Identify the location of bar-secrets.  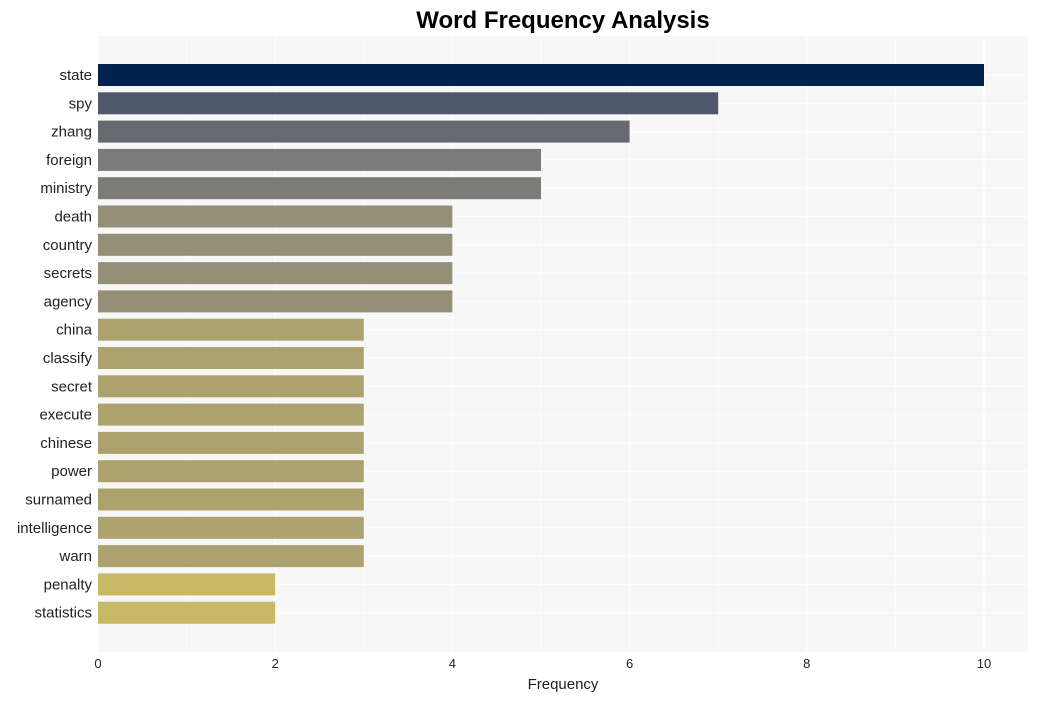
(275, 273).